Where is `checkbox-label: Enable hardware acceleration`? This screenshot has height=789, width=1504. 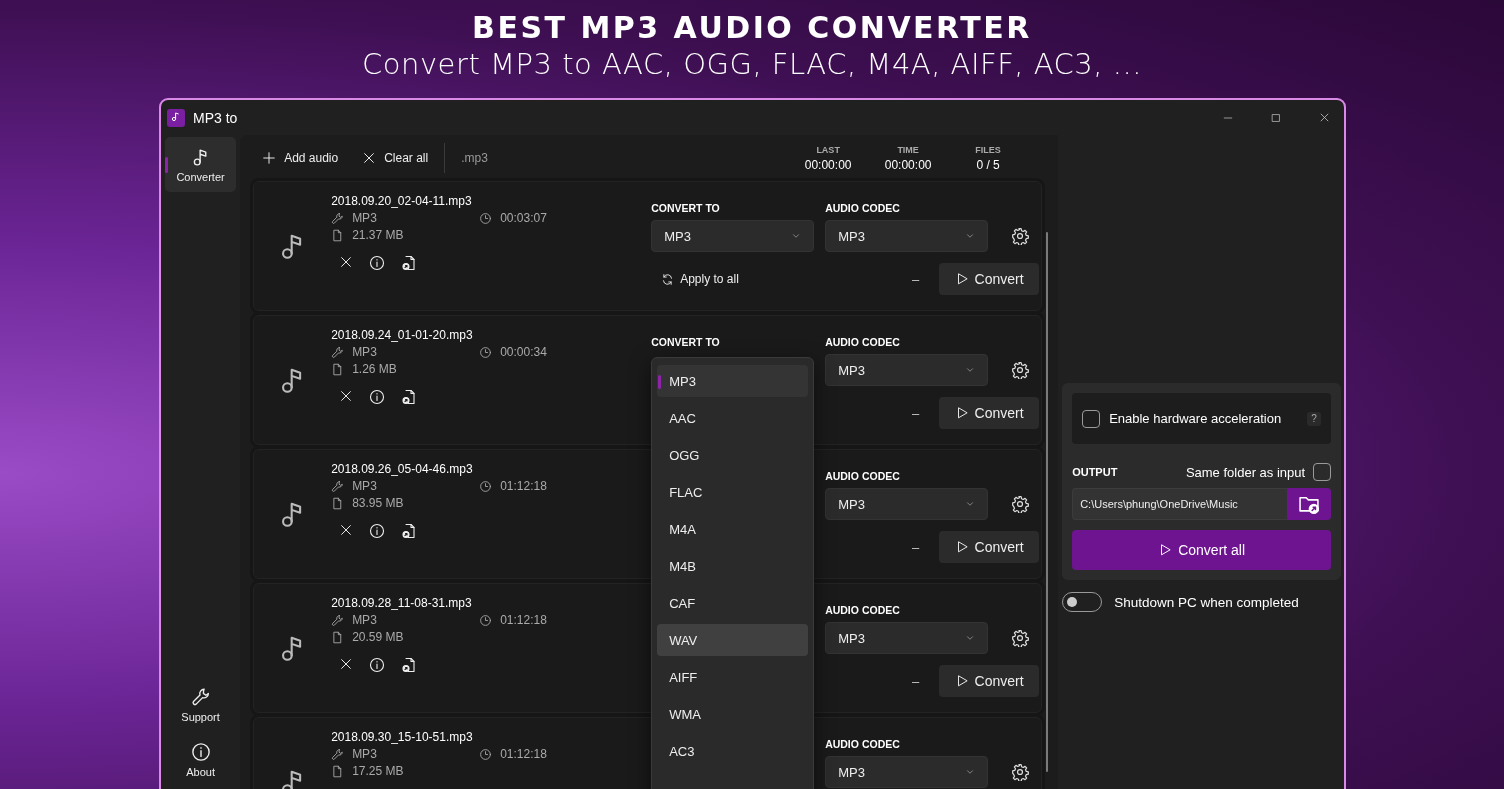 checkbox-label: Enable hardware acceleration is located at coordinates (1195, 418).